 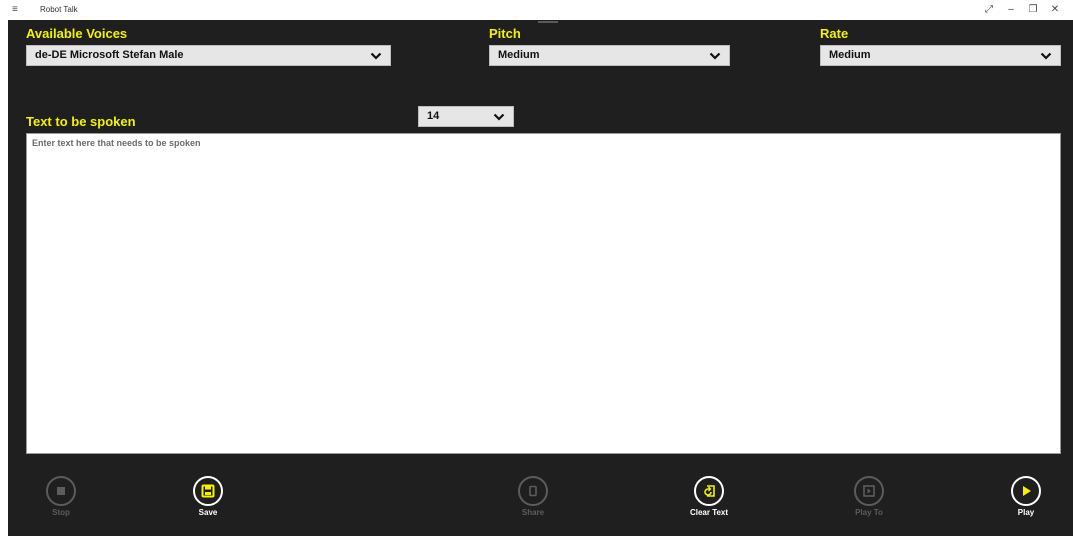 I want to click on save-button: Save, so click(x=209, y=500).